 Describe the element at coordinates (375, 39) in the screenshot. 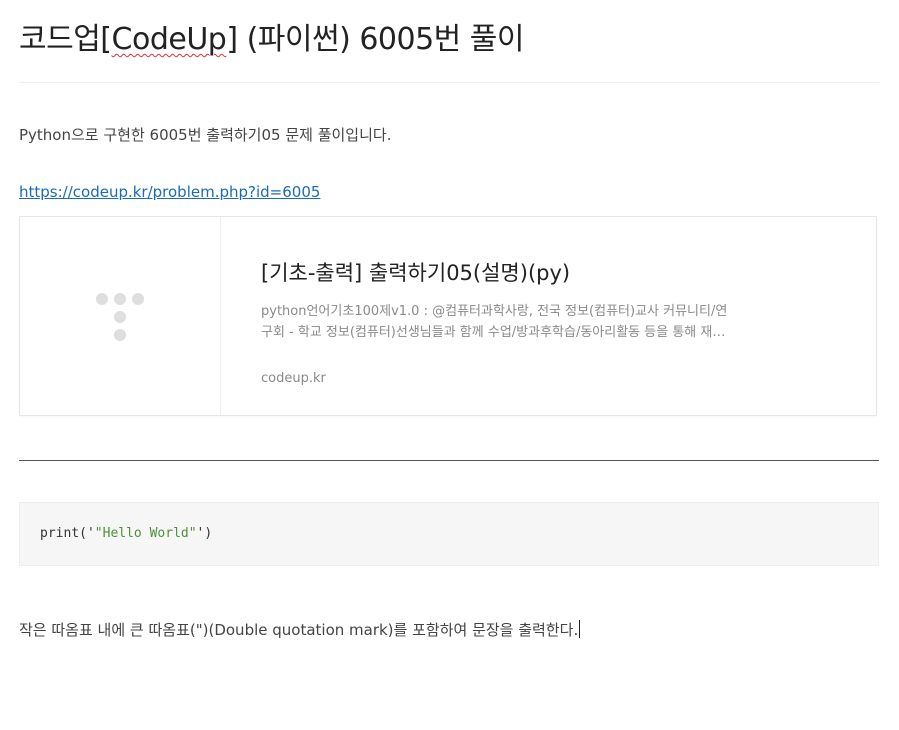

I see `post-title-suffix: ] (파이썬) 6005번 풀이` at that location.